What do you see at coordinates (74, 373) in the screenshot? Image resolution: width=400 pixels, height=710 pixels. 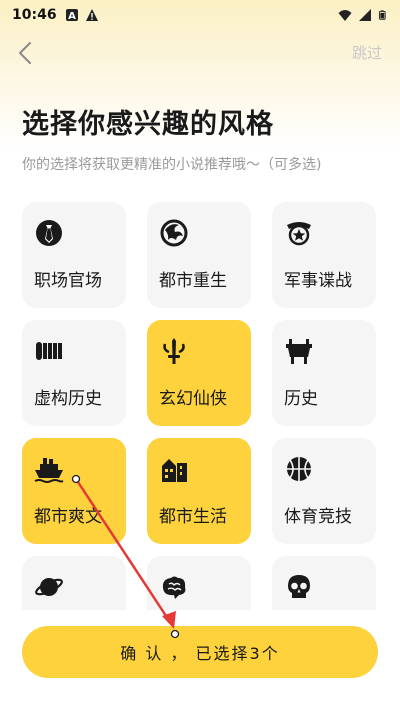 I see `genre-card-fictional-history: 虚构历史` at bounding box center [74, 373].